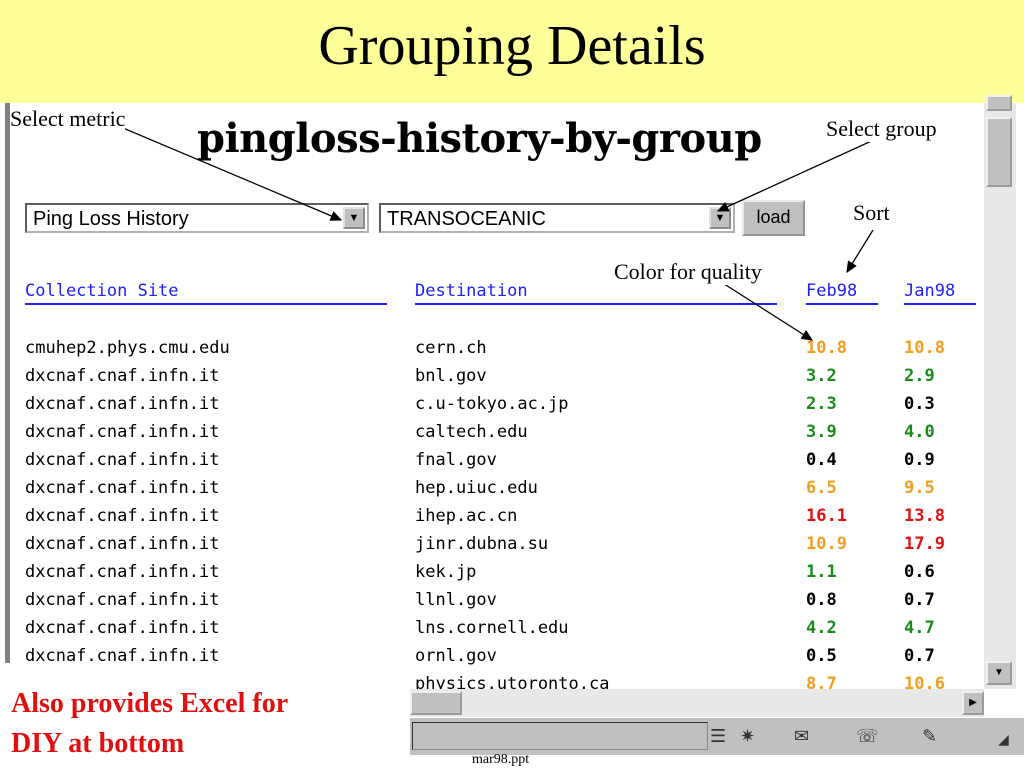 The height and width of the screenshot is (768, 1024). I want to click on composer-icon: ✎, so click(929, 736).